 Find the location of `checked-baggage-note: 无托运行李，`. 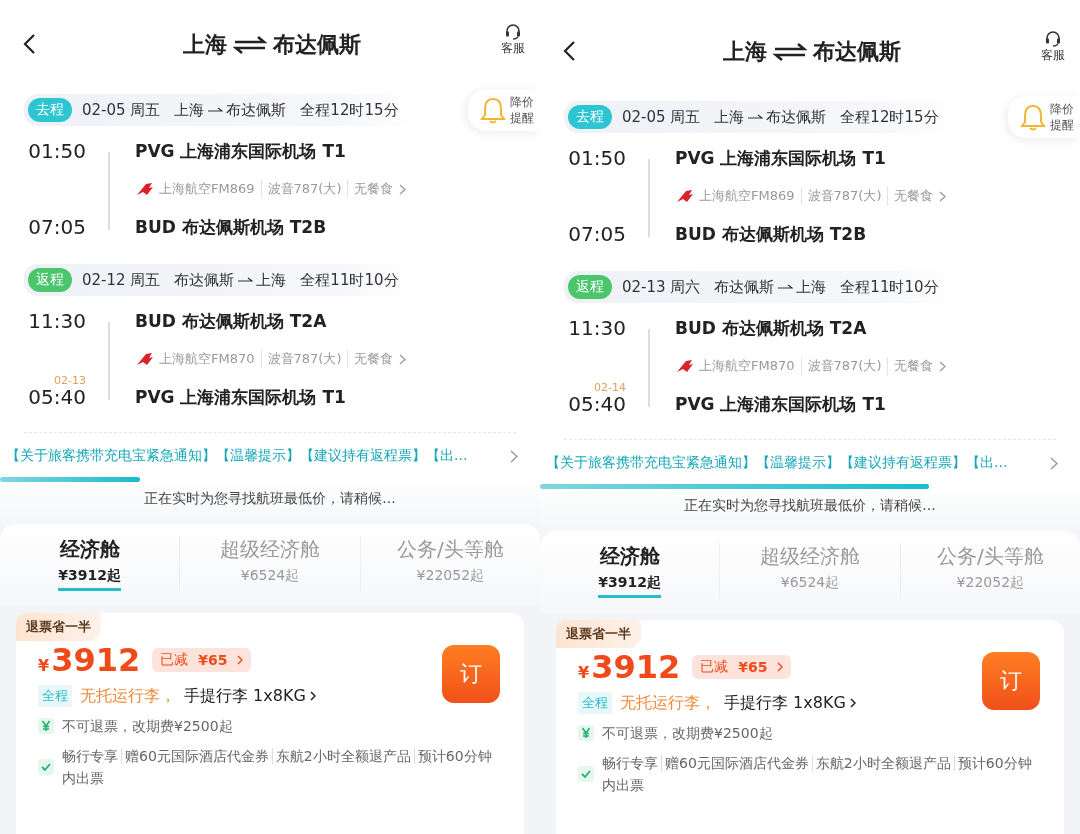

checked-baggage-note: 无托运行李， is located at coordinates (668, 703).